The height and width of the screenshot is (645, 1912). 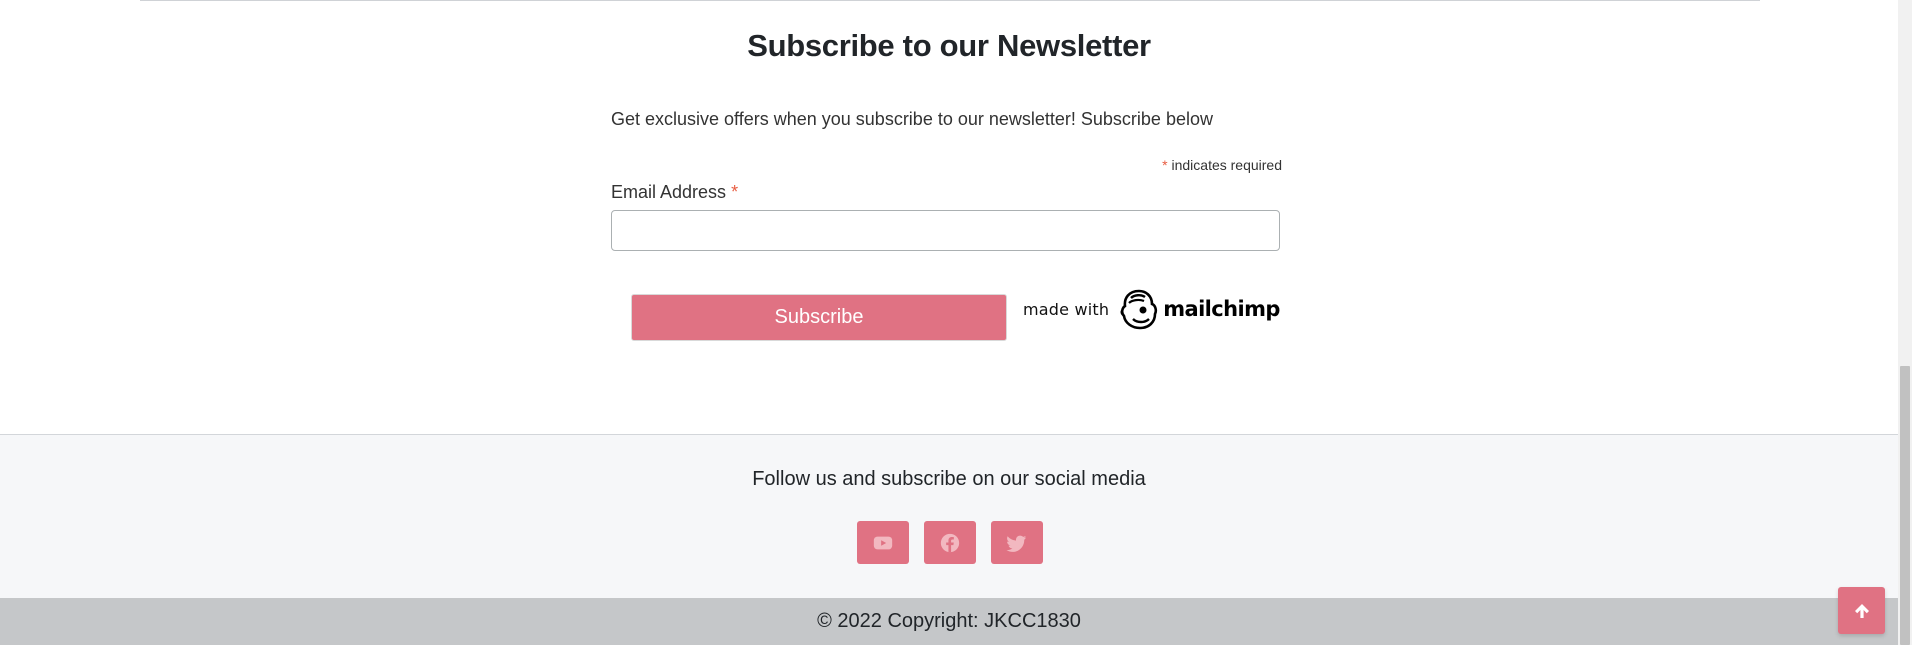 What do you see at coordinates (735, 192) in the screenshot?
I see `email-required-asterisk: *` at bounding box center [735, 192].